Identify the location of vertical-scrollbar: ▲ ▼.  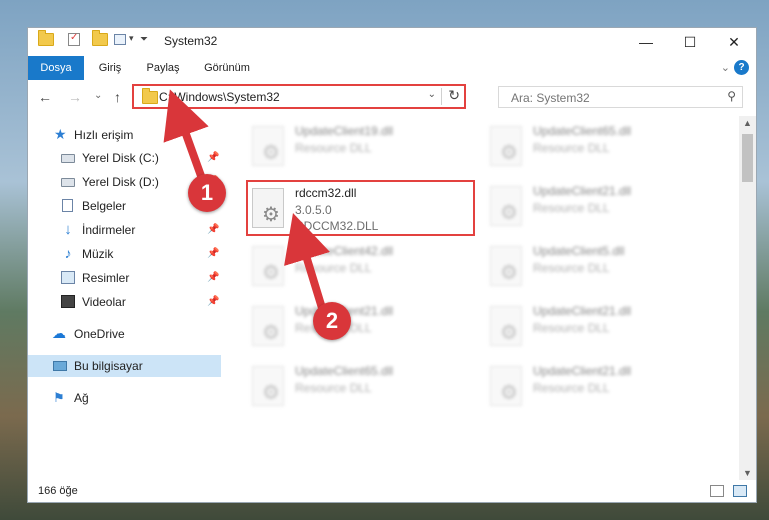
(747, 298).